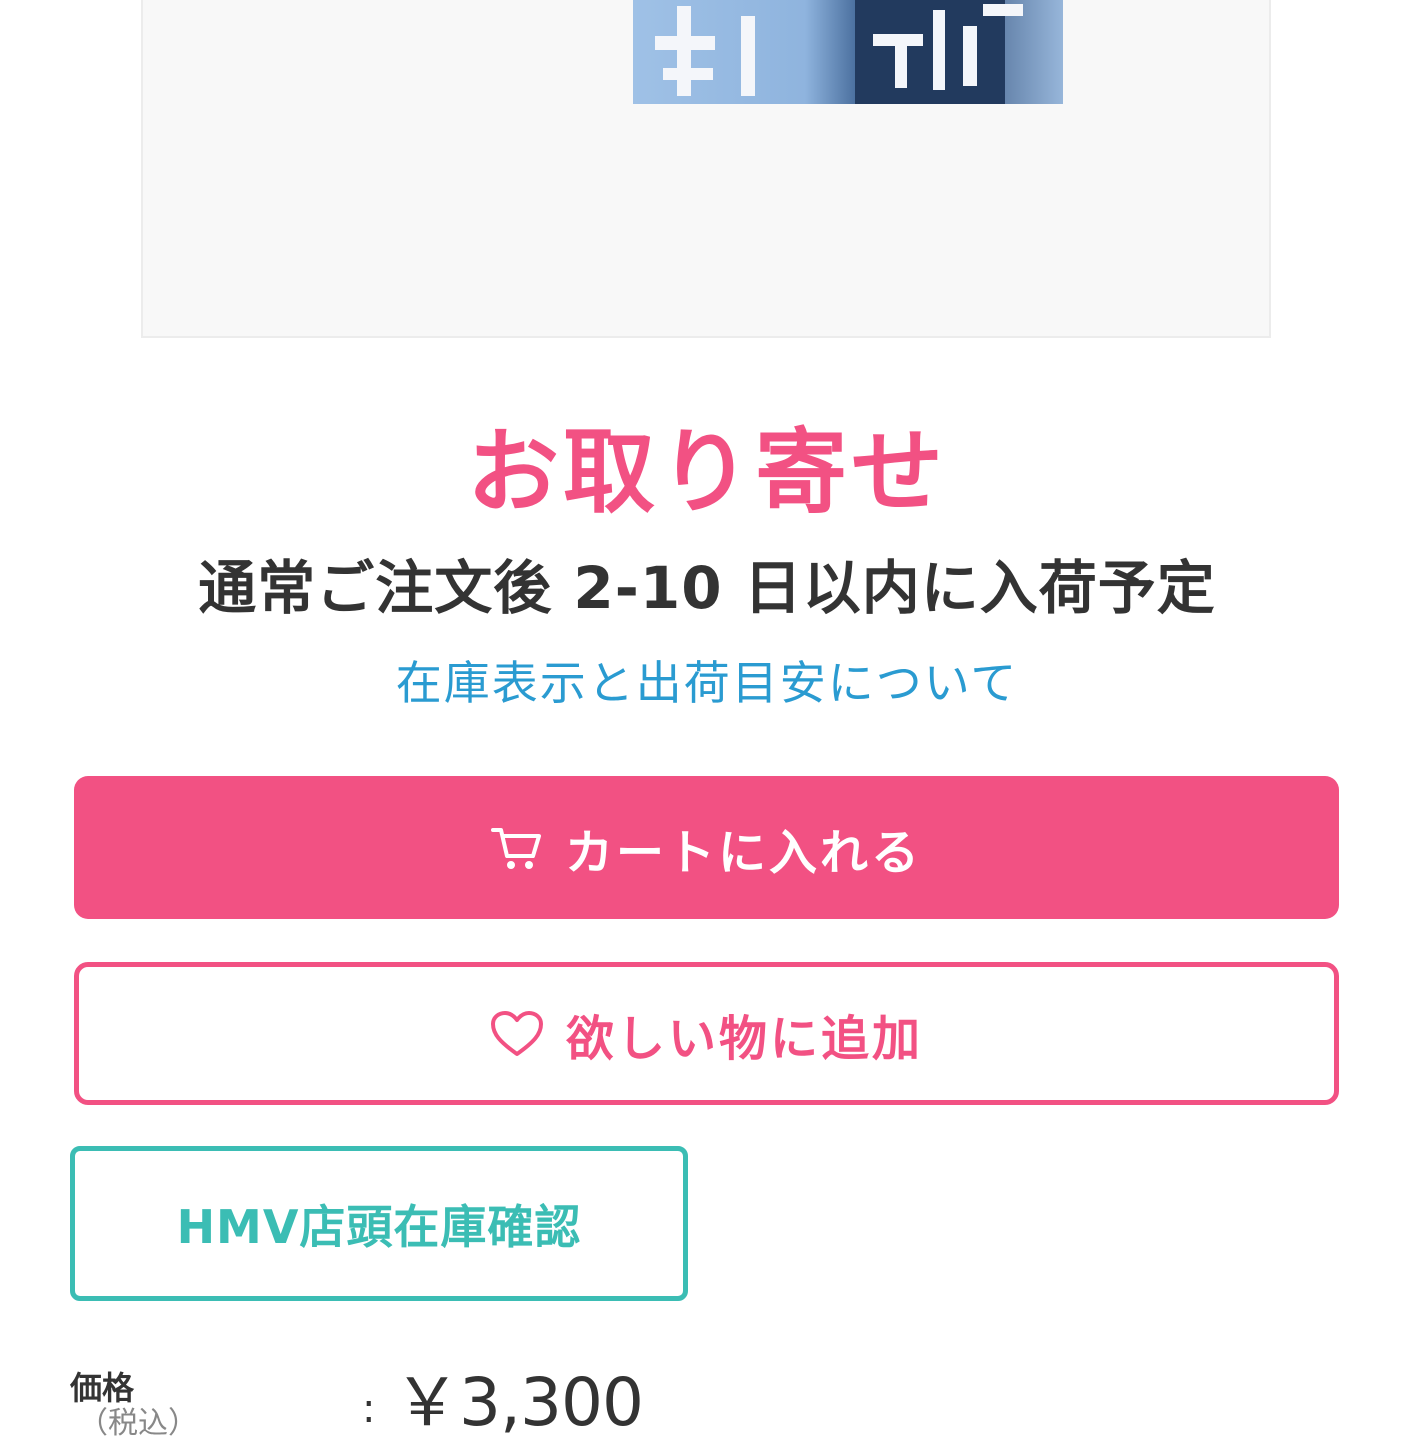 The image size is (1414, 1440). I want to click on store-stock-check-label: HMV店頭在庫確認, so click(379, 1226).